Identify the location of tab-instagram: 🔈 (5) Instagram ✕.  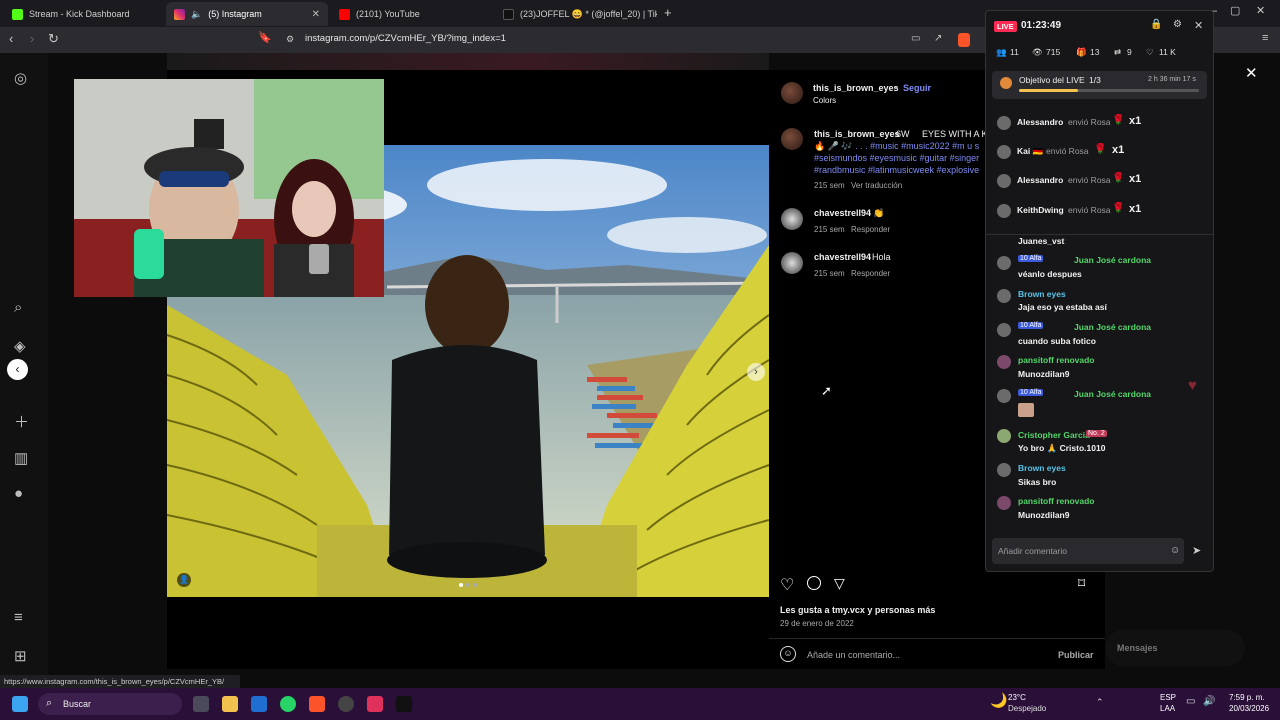
(247, 14).